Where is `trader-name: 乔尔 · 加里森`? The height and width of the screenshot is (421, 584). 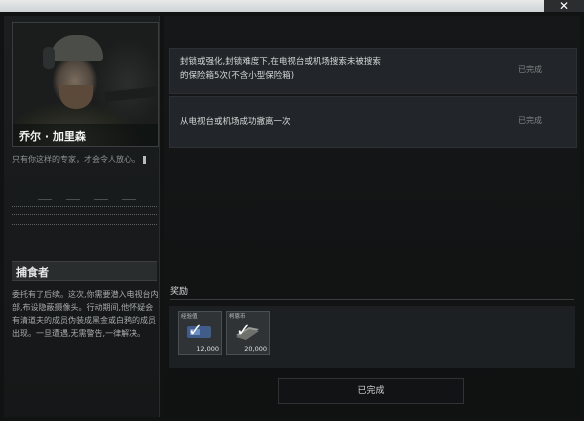
trader-name: 乔尔 · 加里森 is located at coordinates (52, 136).